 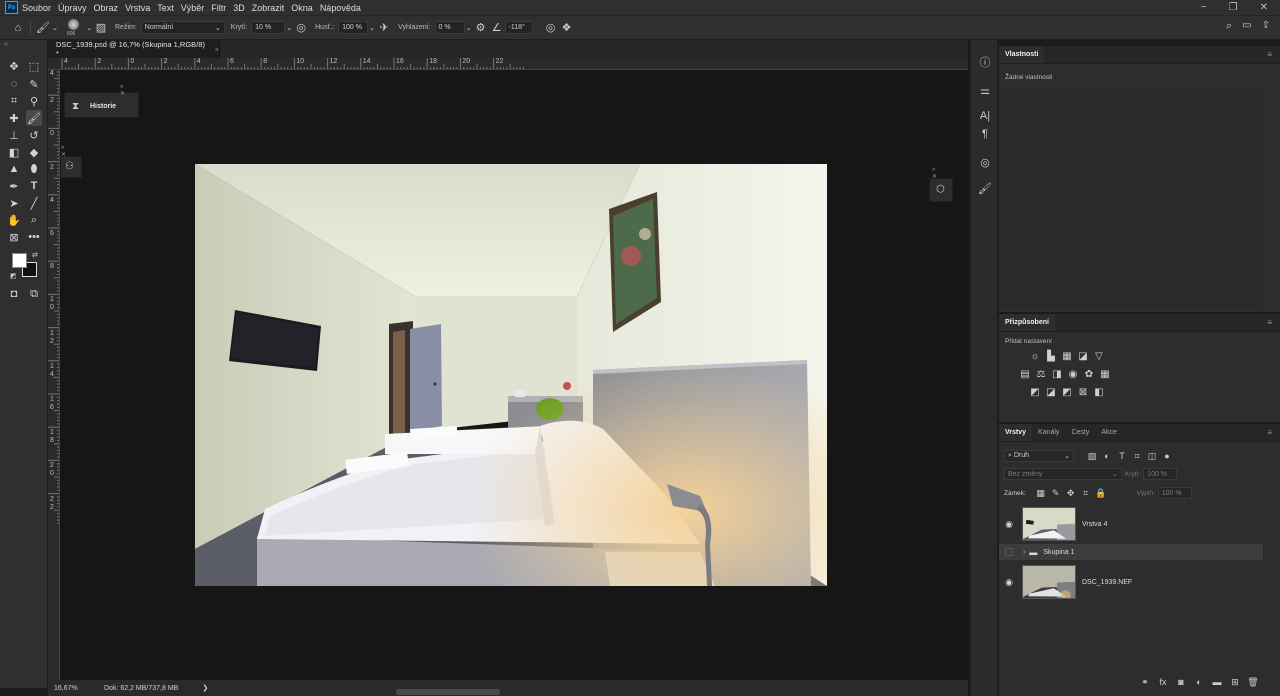 I want to click on line-tool-icon: ╱, so click(x=34, y=203).